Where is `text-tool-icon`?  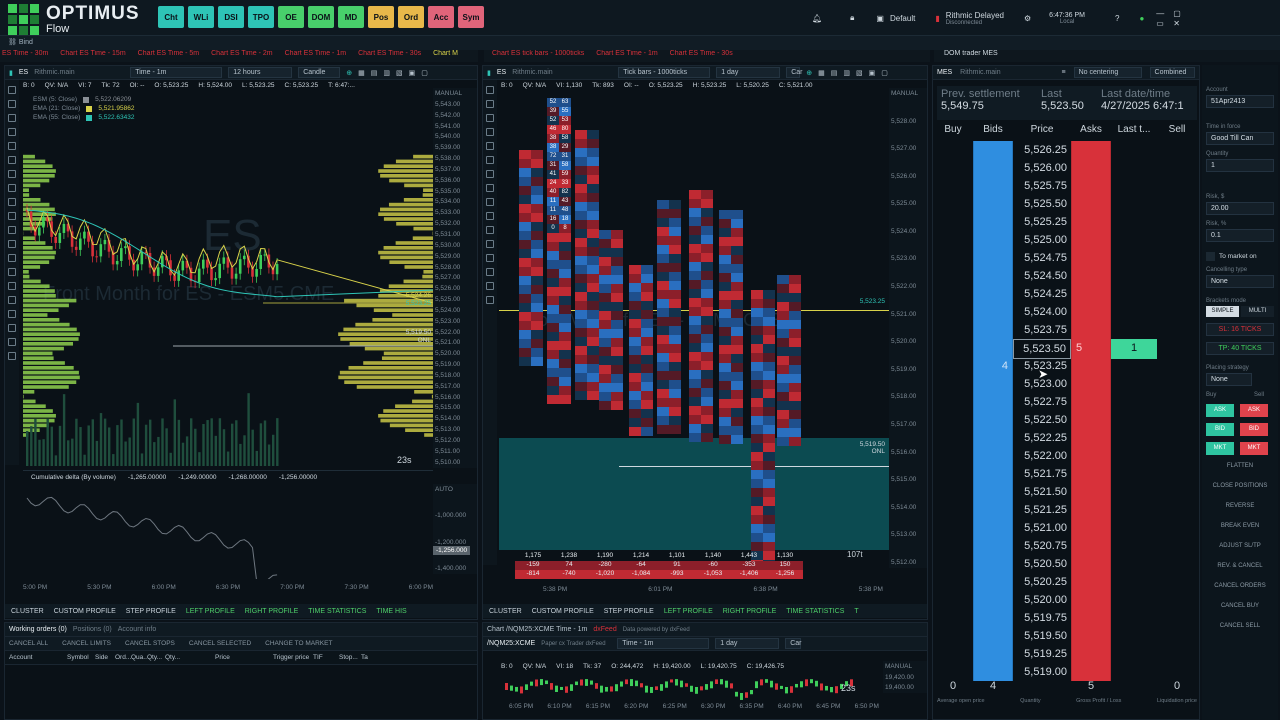
text-tool-icon is located at coordinates (12, 244).